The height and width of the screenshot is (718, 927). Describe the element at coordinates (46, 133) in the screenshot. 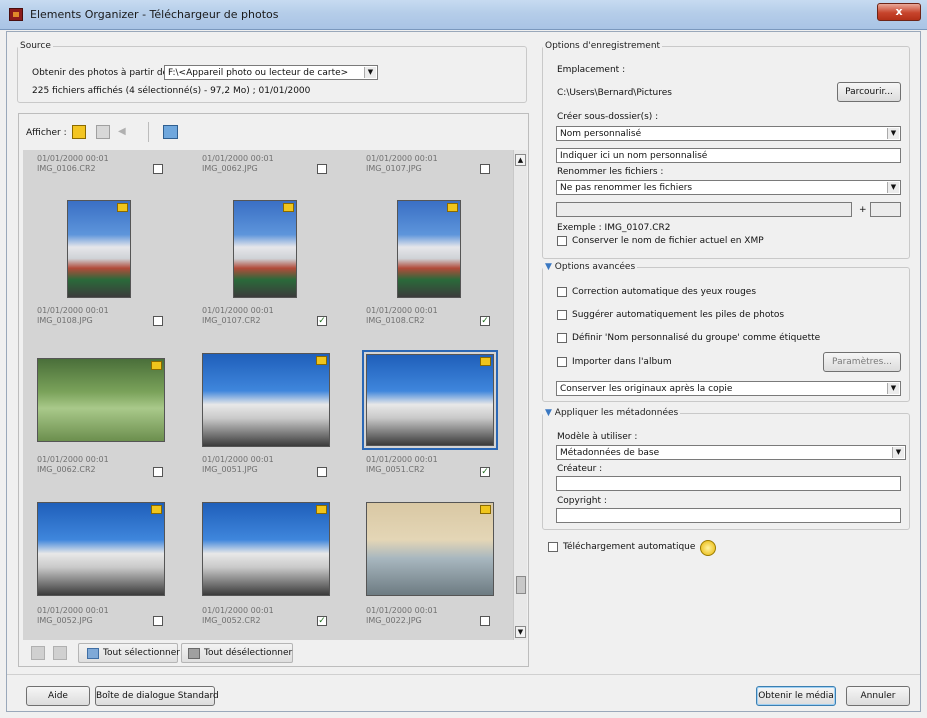

I see `show-label: Afficher :` at that location.